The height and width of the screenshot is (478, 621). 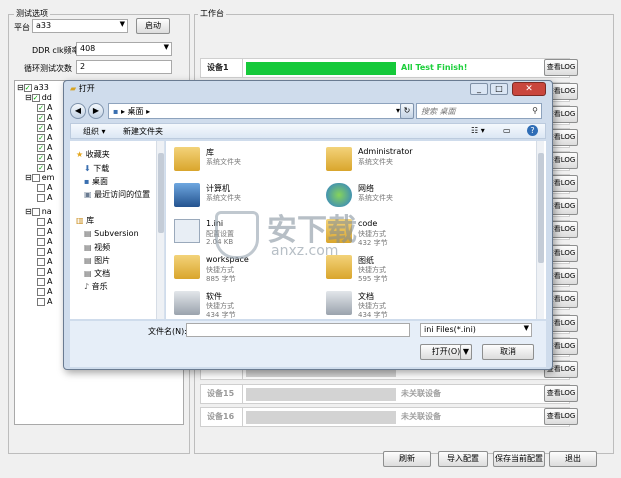 What do you see at coordinates (507, 130) in the screenshot?
I see `preview-pane-icon: ▭` at bounding box center [507, 130].